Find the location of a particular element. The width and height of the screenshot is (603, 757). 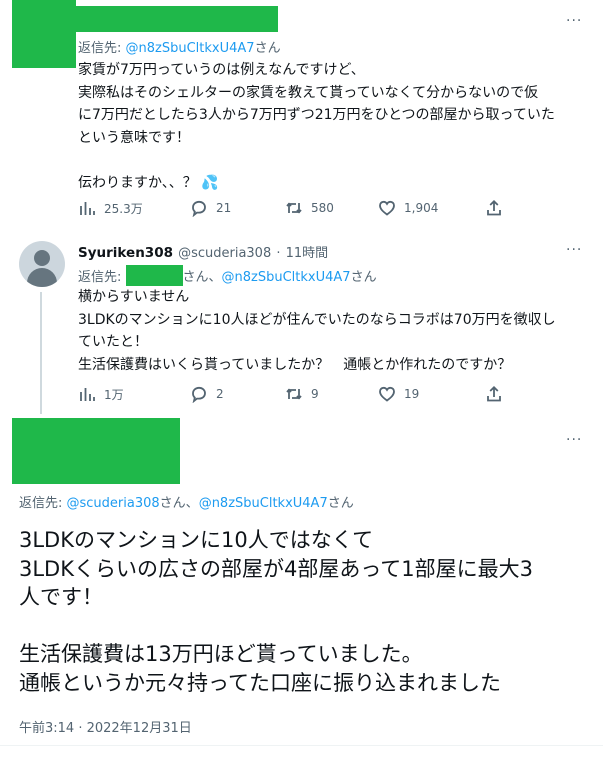

redacted-author-block is located at coordinates (96, 451).